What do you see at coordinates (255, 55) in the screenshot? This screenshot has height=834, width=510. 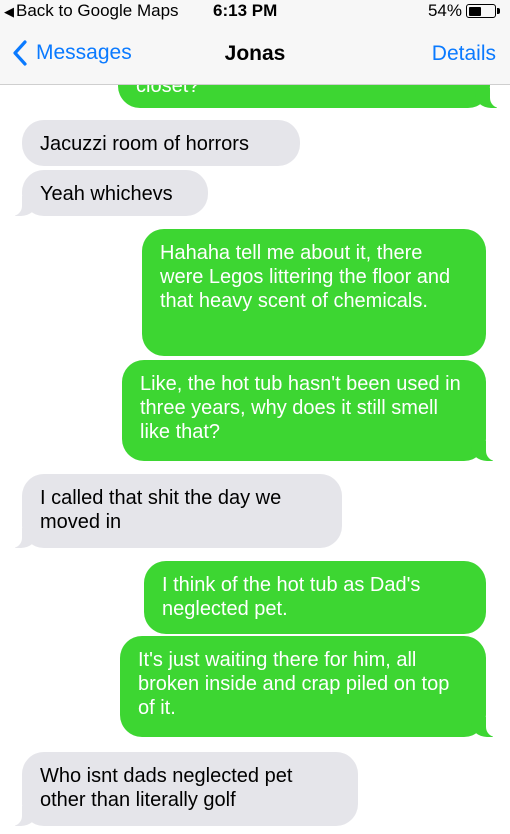 I see `navigation-bar: Messages Jonas Details` at bounding box center [255, 55].